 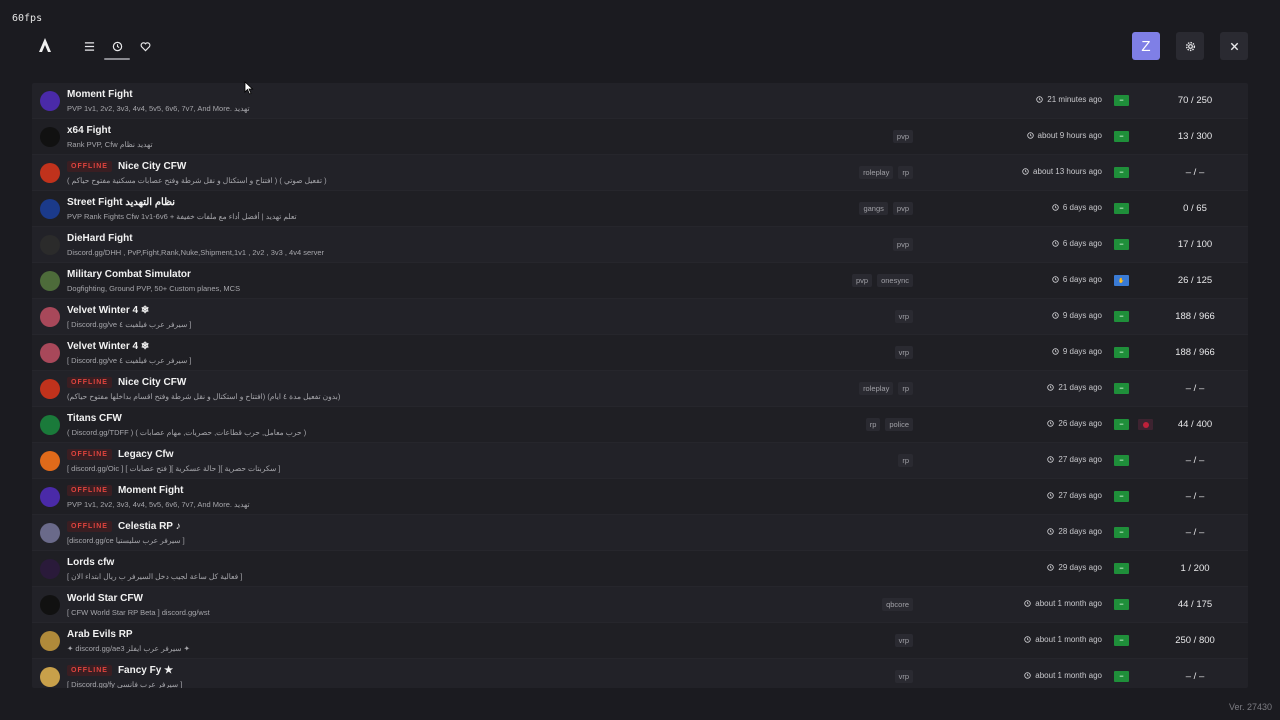 What do you see at coordinates (1080, 495) in the screenshot?
I see `last-seen-text: 27 days ago` at bounding box center [1080, 495].